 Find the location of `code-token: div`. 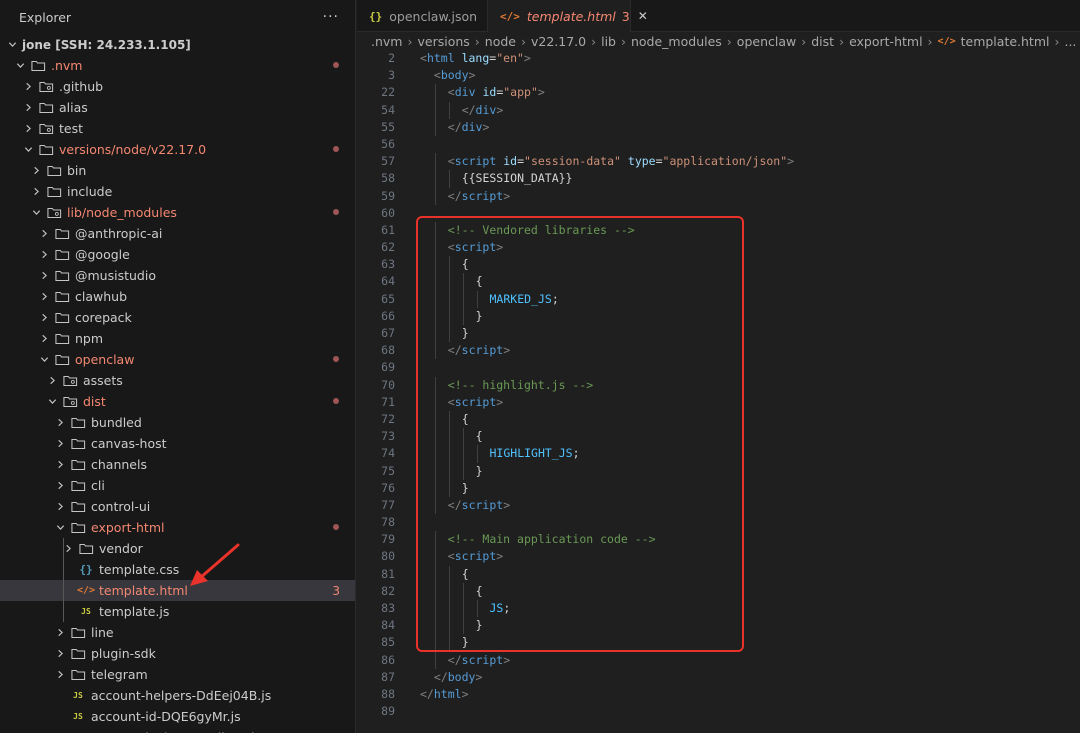

code-token: div is located at coordinates (486, 109).